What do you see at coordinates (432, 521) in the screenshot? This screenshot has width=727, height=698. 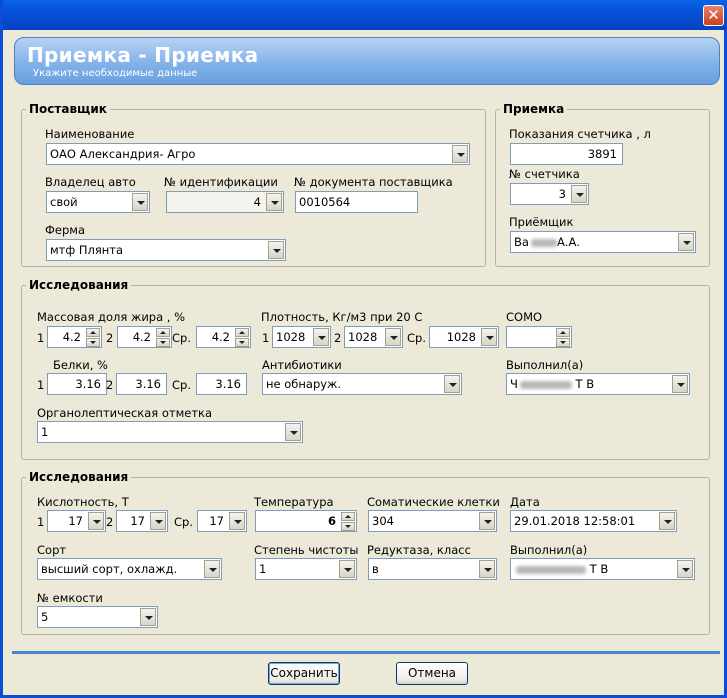 I see `somatic-combo: 304` at bounding box center [432, 521].